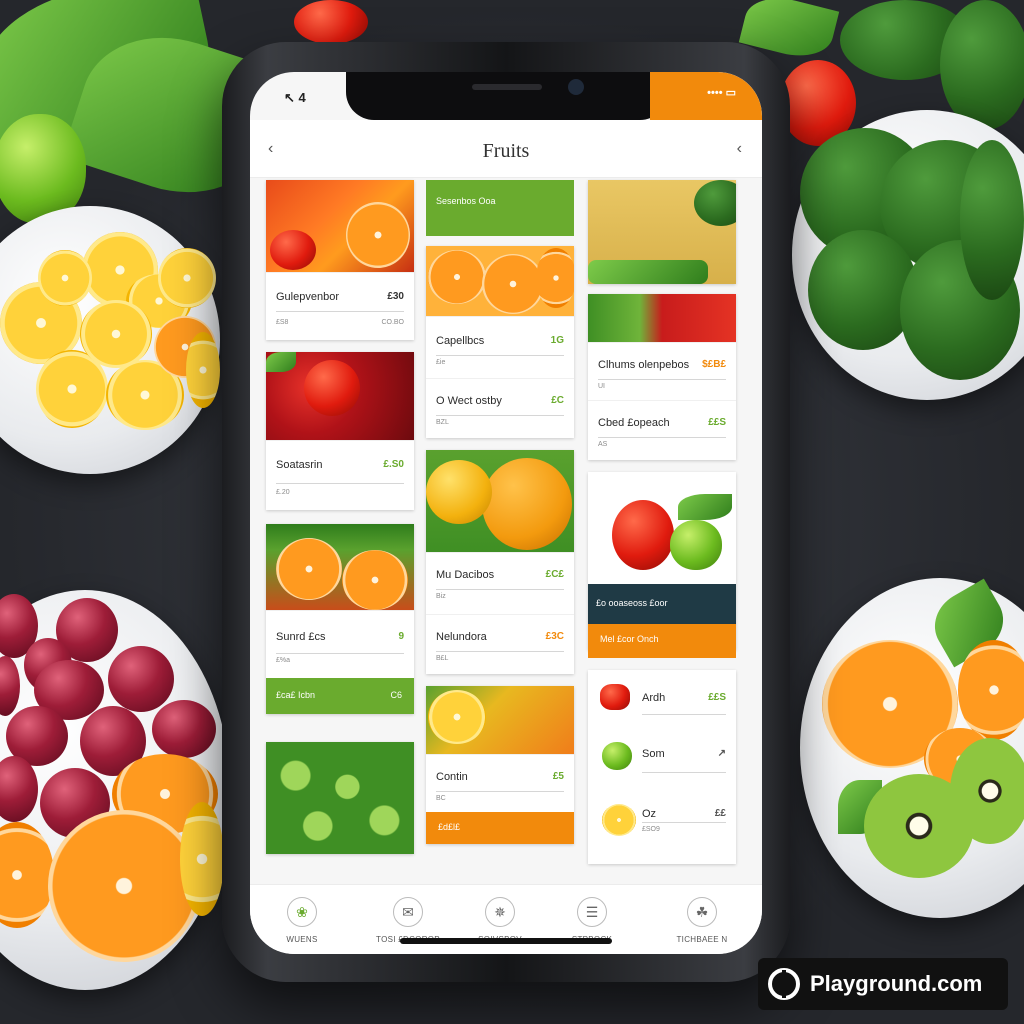 The image size is (1024, 1024). I want to click on speaker, so click(507, 87).